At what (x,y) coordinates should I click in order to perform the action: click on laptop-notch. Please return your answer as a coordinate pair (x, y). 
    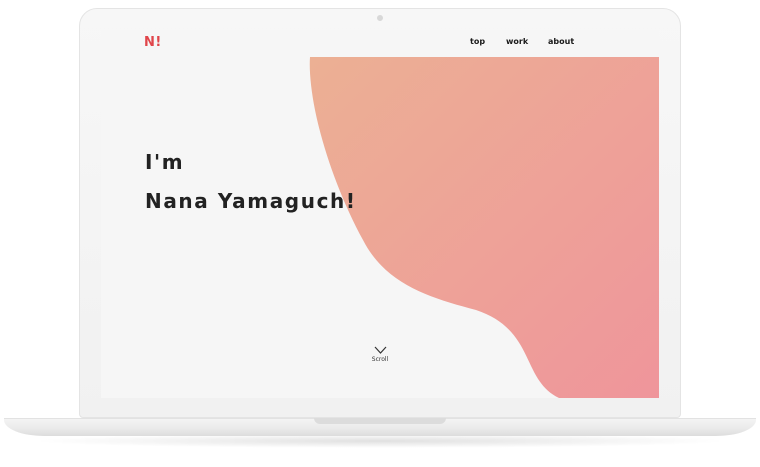
    Looking at the image, I should click on (380, 421).